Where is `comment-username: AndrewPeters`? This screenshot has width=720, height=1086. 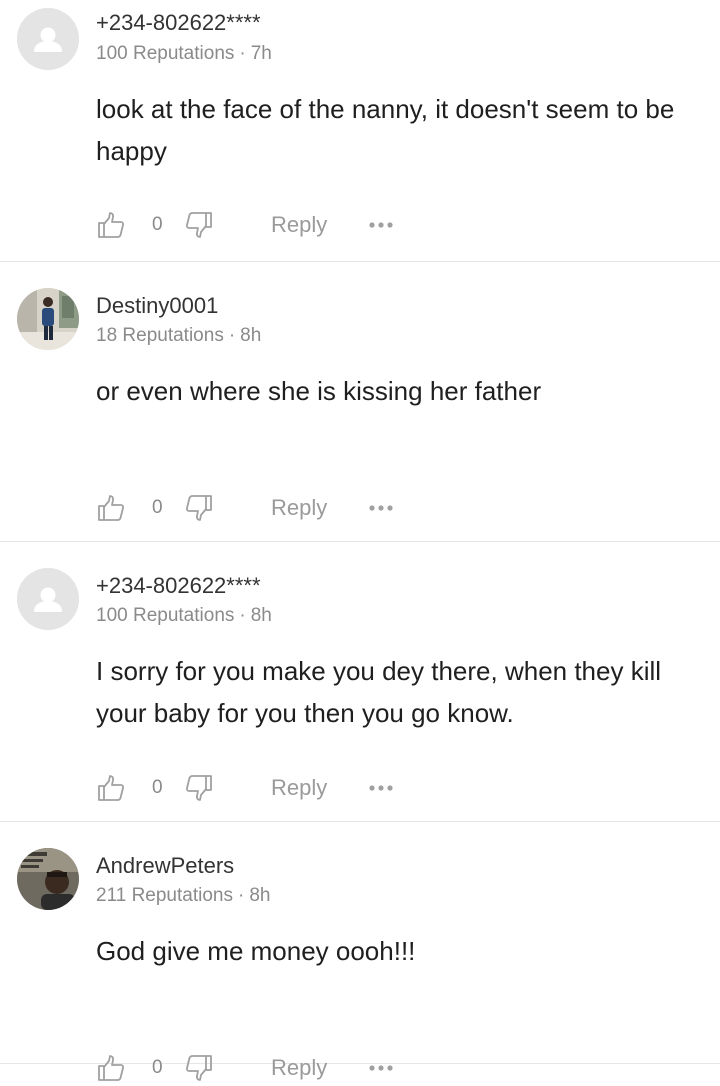 comment-username: AndrewPeters is located at coordinates (165, 866).